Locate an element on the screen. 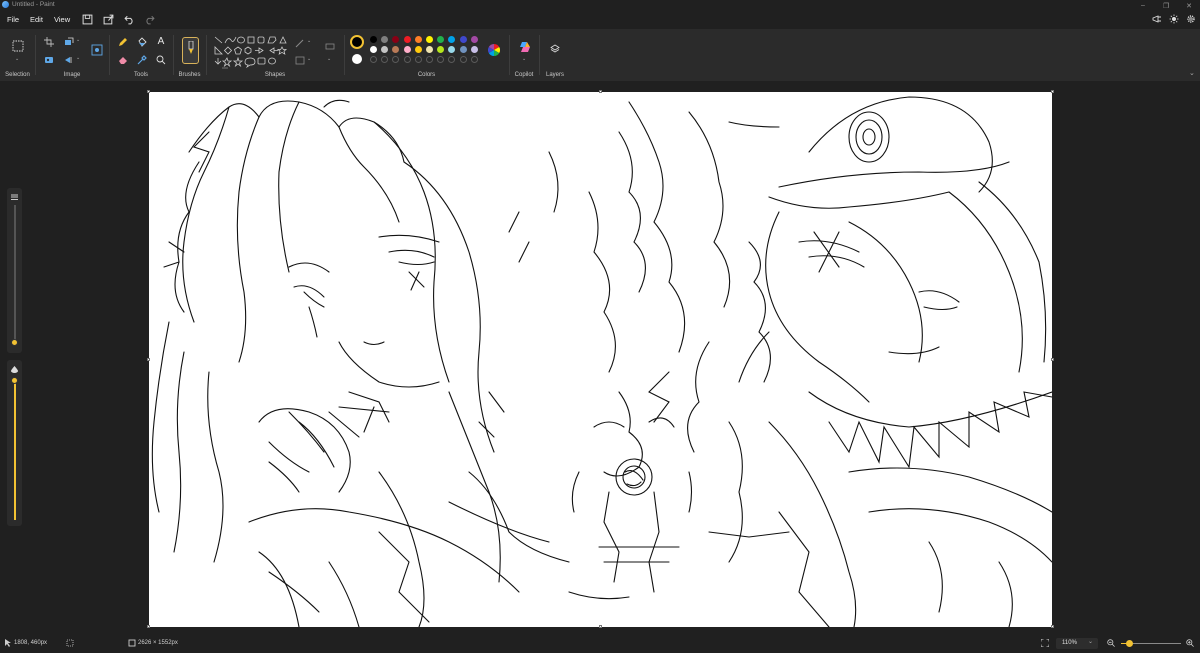 The width and height of the screenshot is (1200, 653). opacity-thumb is located at coordinates (14, 380).